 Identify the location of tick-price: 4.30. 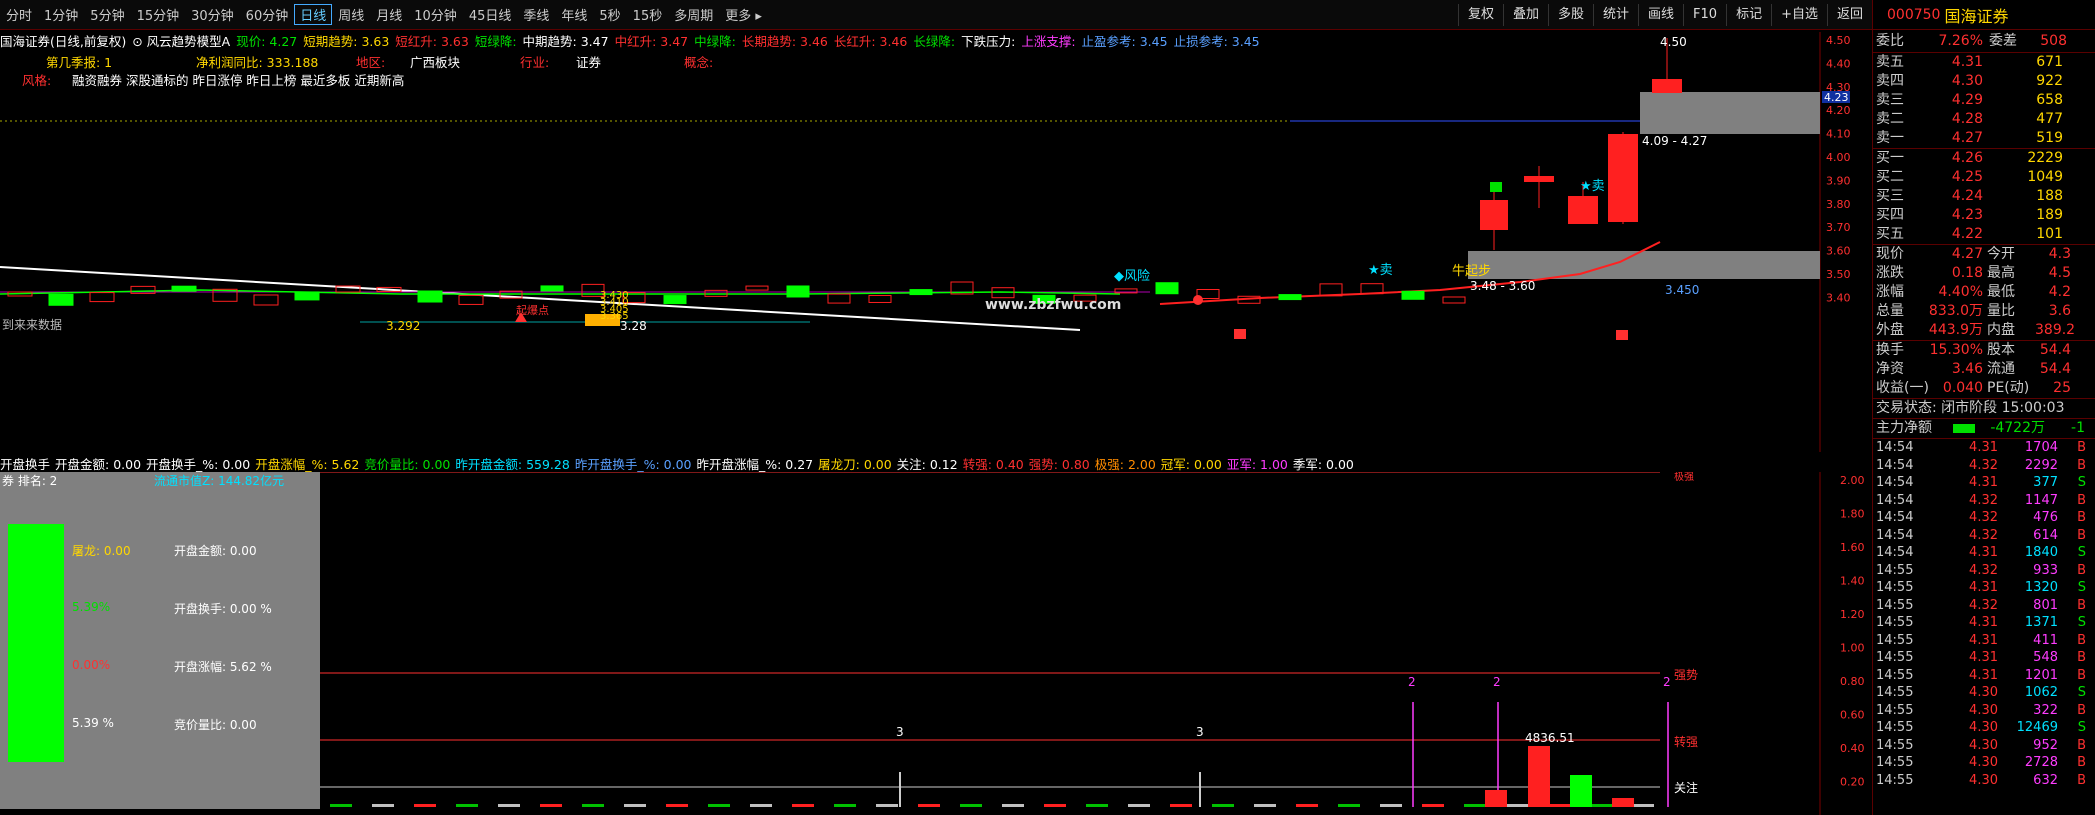
(1983, 745).